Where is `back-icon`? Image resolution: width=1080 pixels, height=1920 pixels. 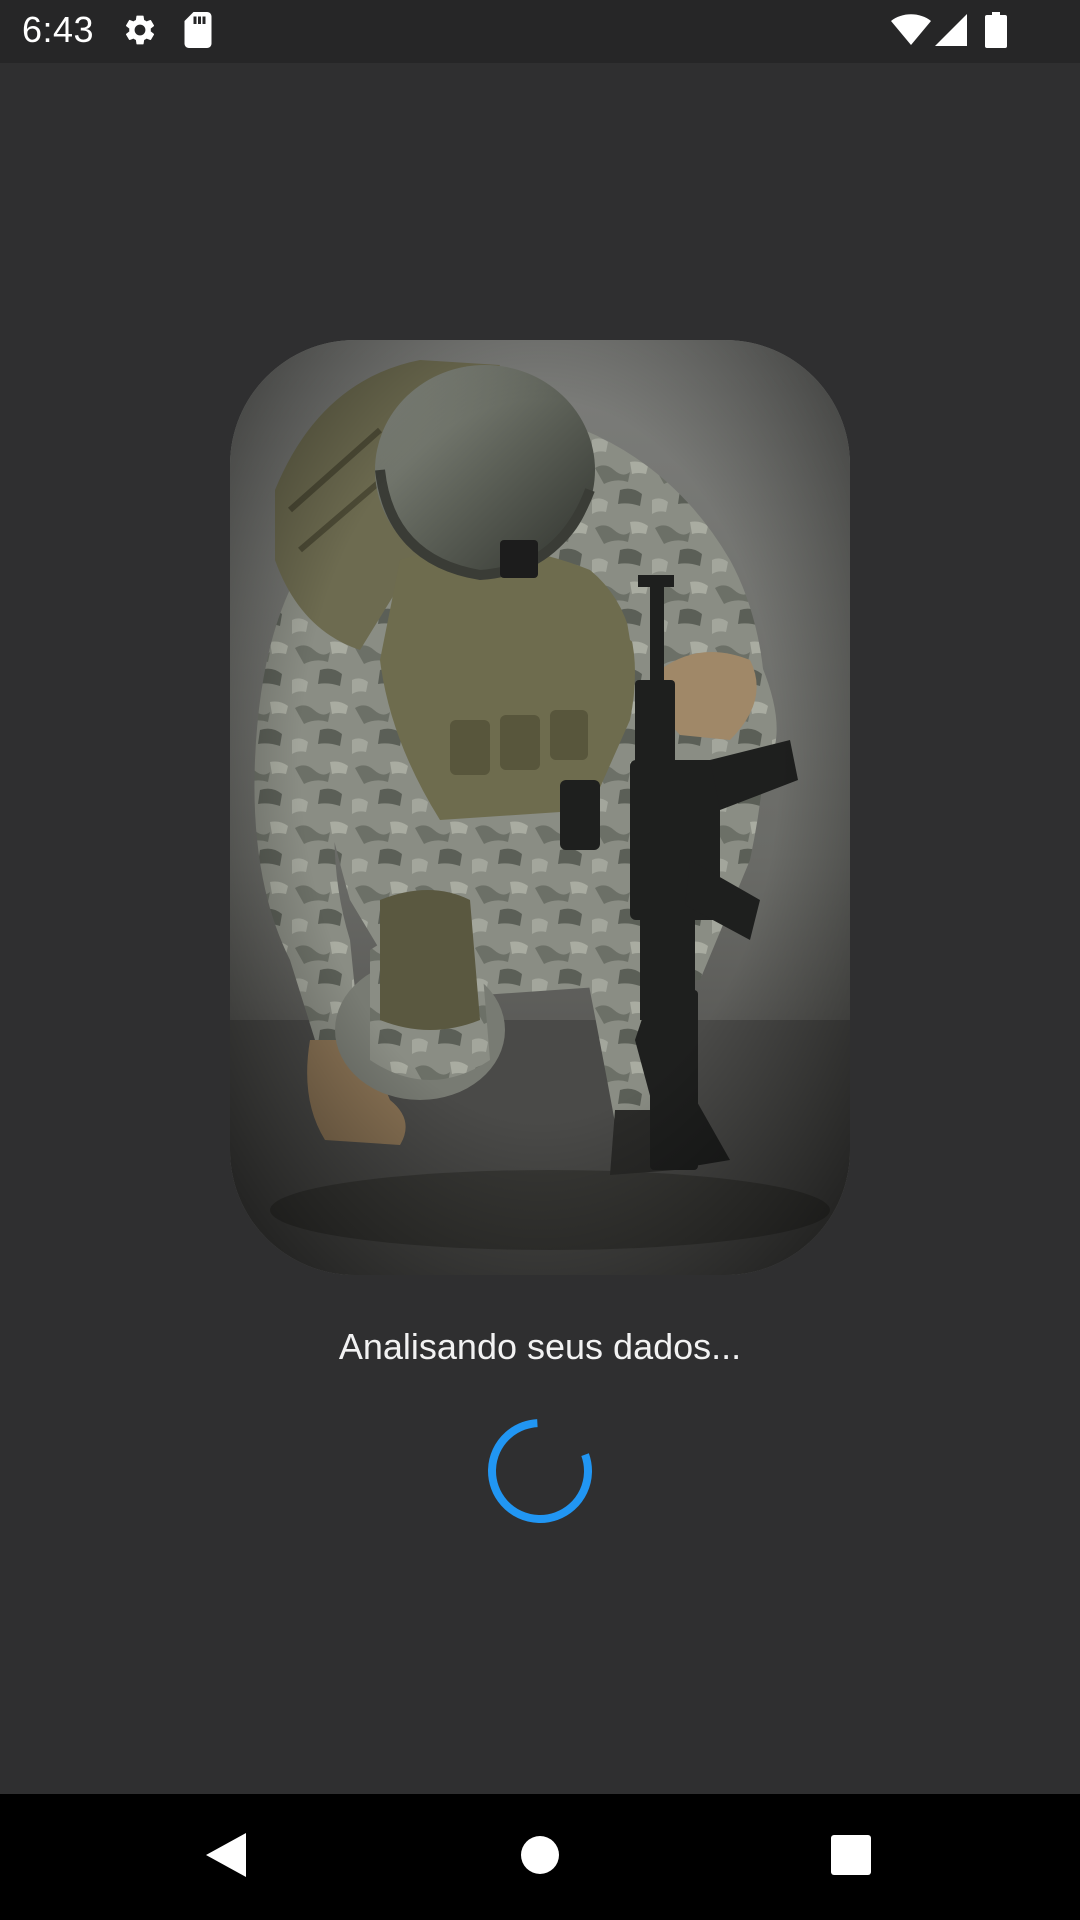 back-icon is located at coordinates (224, 1857).